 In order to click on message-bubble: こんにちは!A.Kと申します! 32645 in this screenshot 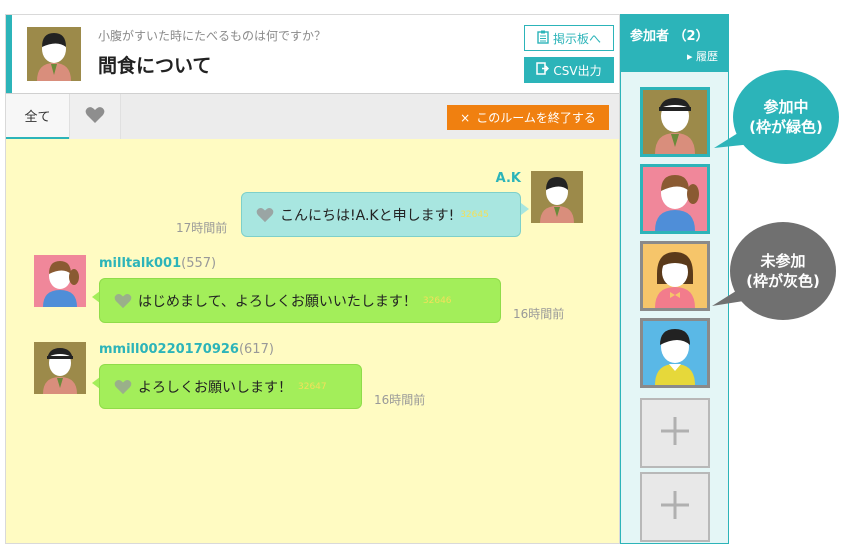, I will do `click(381, 214)`.